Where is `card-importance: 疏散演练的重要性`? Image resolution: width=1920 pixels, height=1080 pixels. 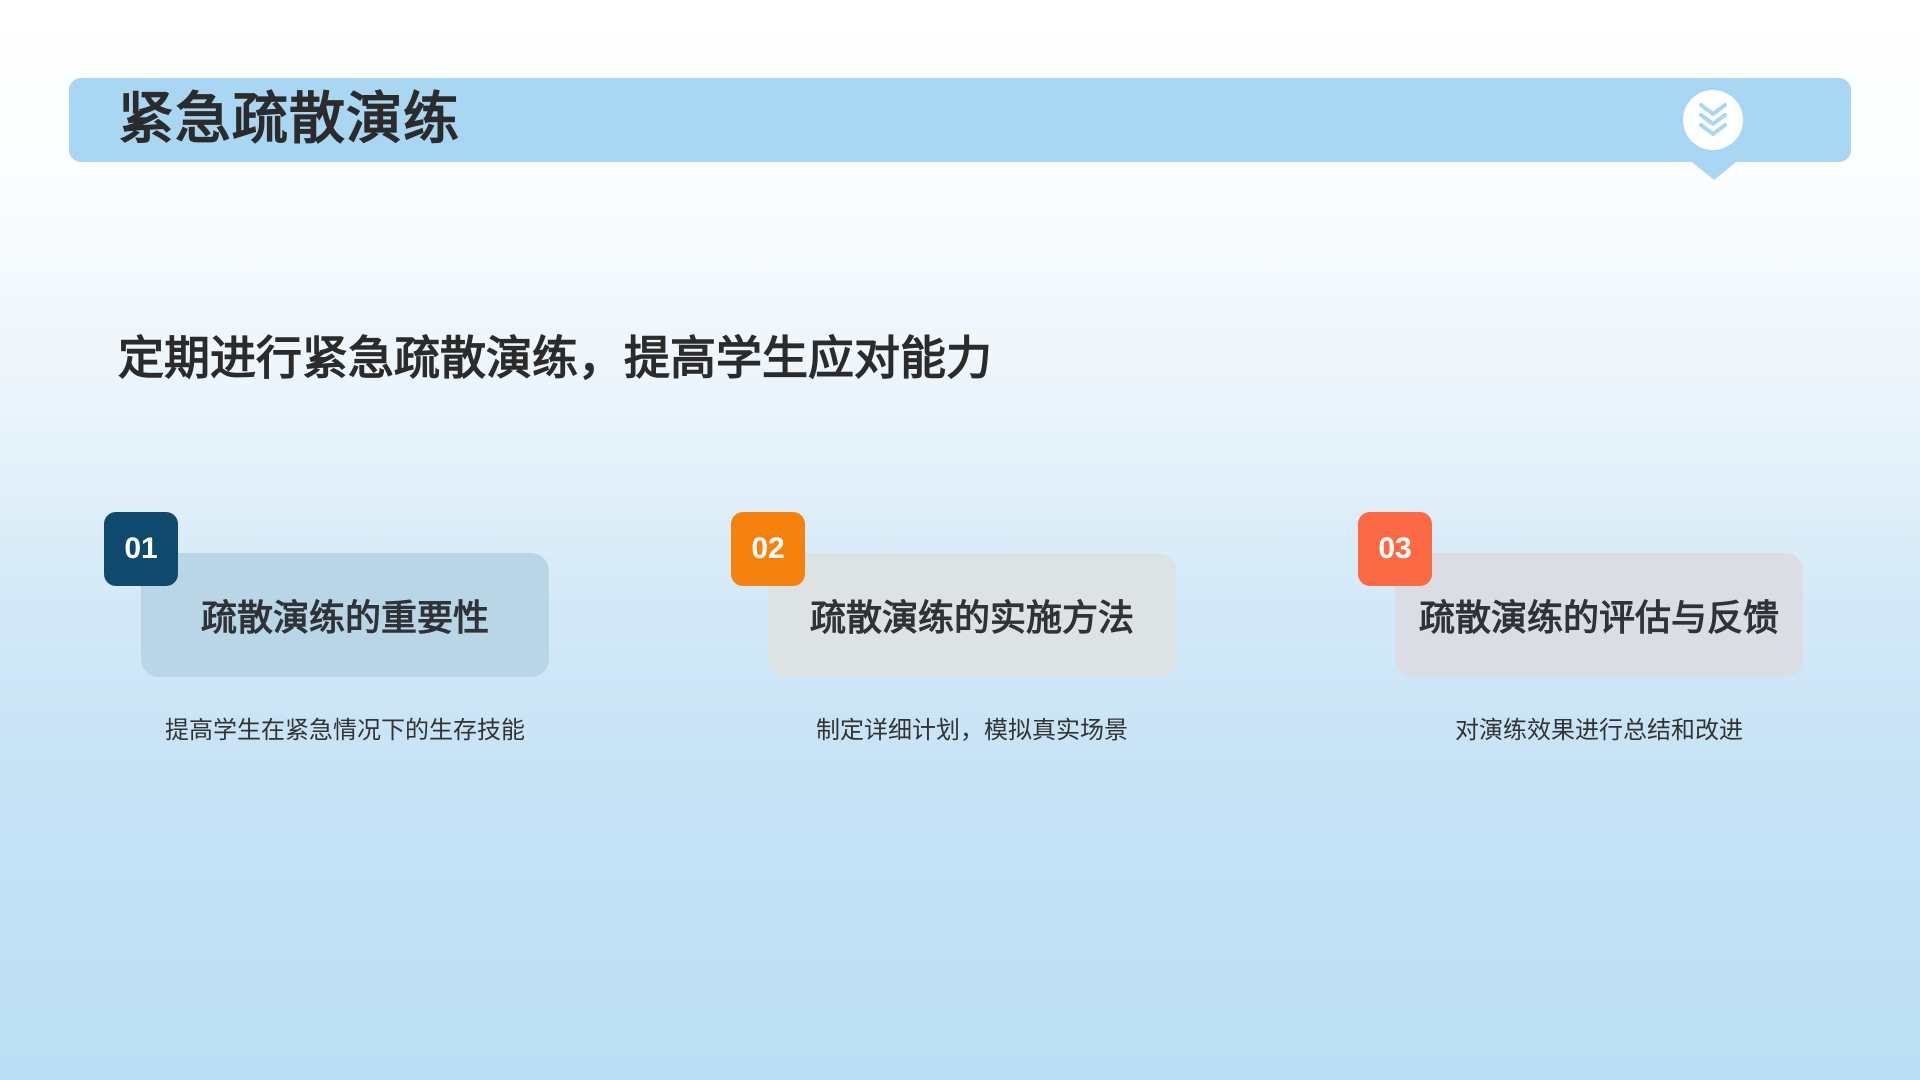
card-importance: 疏散演练的重要性 is located at coordinates (345, 615).